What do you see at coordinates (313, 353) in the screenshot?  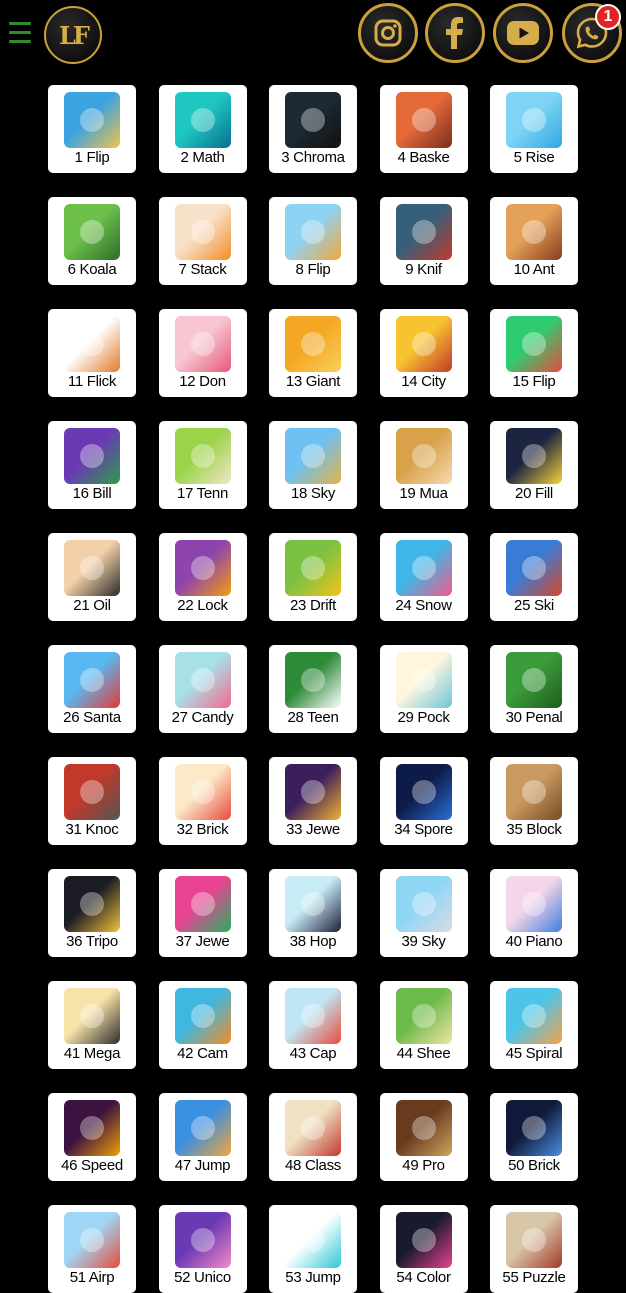 I see `game-tile: 13 Giant` at bounding box center [313, 353].